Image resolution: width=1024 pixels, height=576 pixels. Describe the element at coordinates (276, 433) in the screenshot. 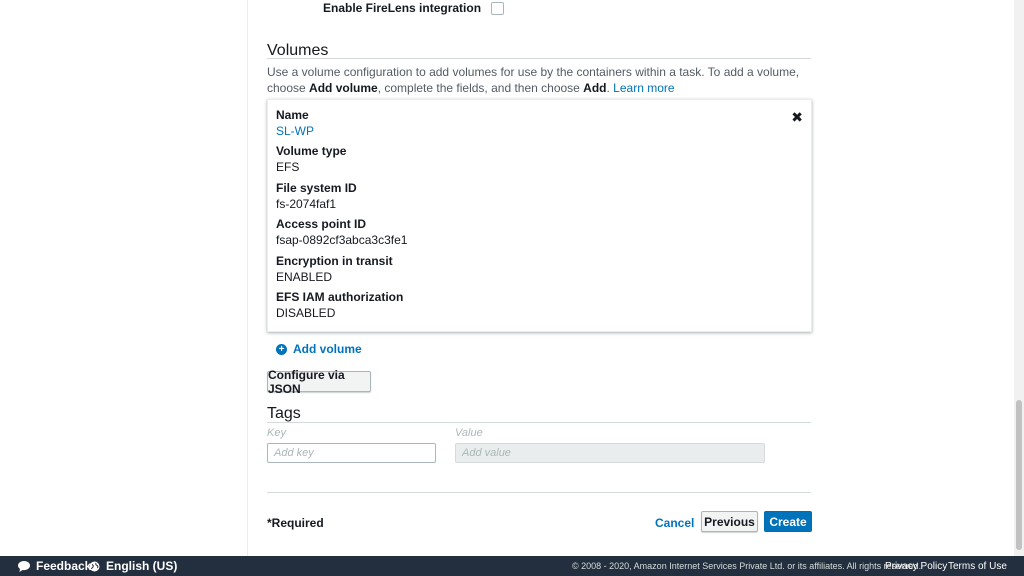

I see `tags-key-header: Key` at that location.